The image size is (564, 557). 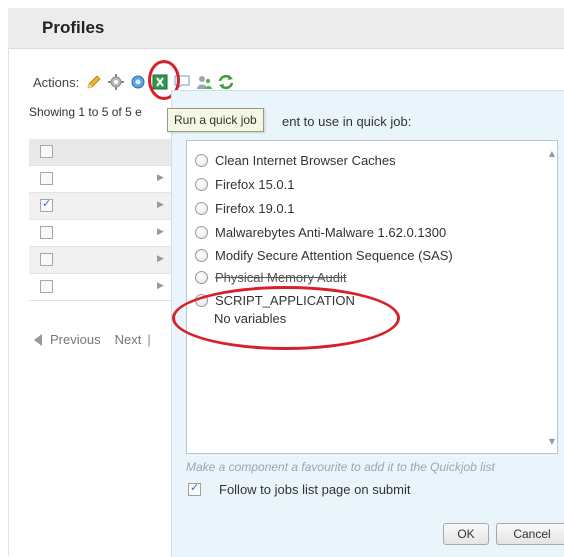 I want to click on gear-icon, so click(x=116, y=82).